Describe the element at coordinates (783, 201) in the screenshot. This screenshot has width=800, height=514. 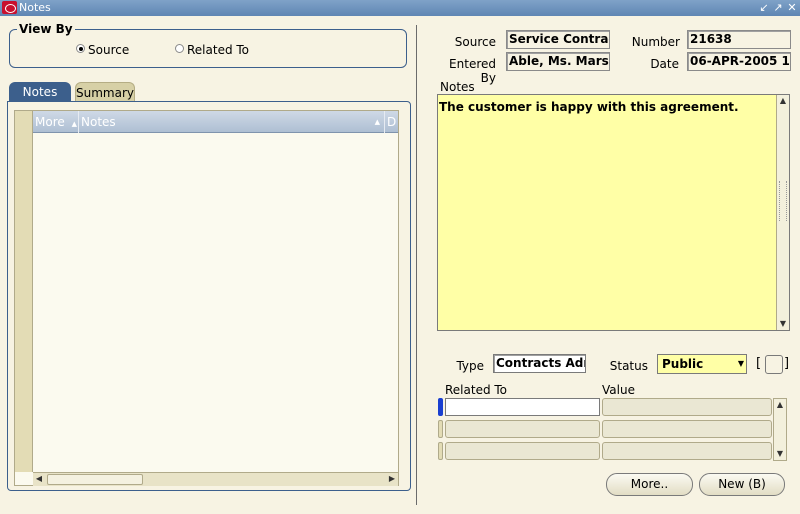
I see `scrollbar-grip` at that location.